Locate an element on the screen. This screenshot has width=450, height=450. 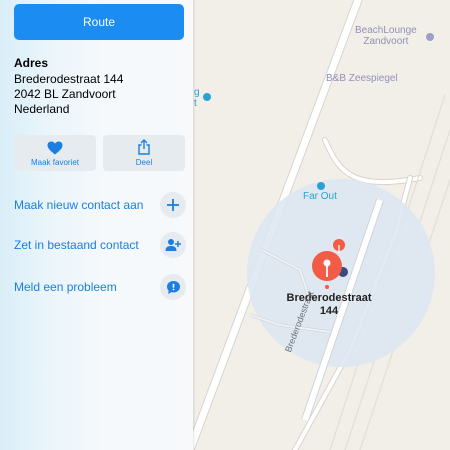
poi-beachlounge-line1: BeachLounge is located at coordinates (386, 30).